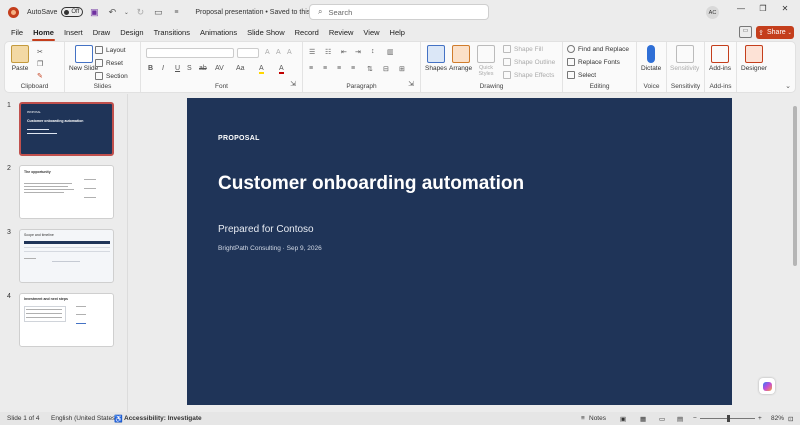 The height and width of the screenshot is (425, 800). What do you see at coordinates (266, 229) in the screenshot?
I see `slide-subtitle: Prepared for Contoso` at bounding box center [266, 229].